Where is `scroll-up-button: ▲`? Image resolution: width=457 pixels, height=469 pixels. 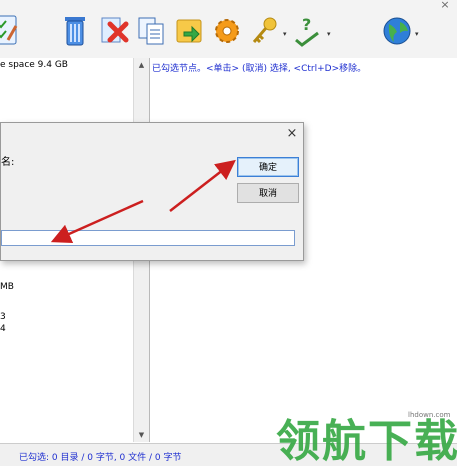
scroll-up-button: ▲ is located at coordinates (141, 65).